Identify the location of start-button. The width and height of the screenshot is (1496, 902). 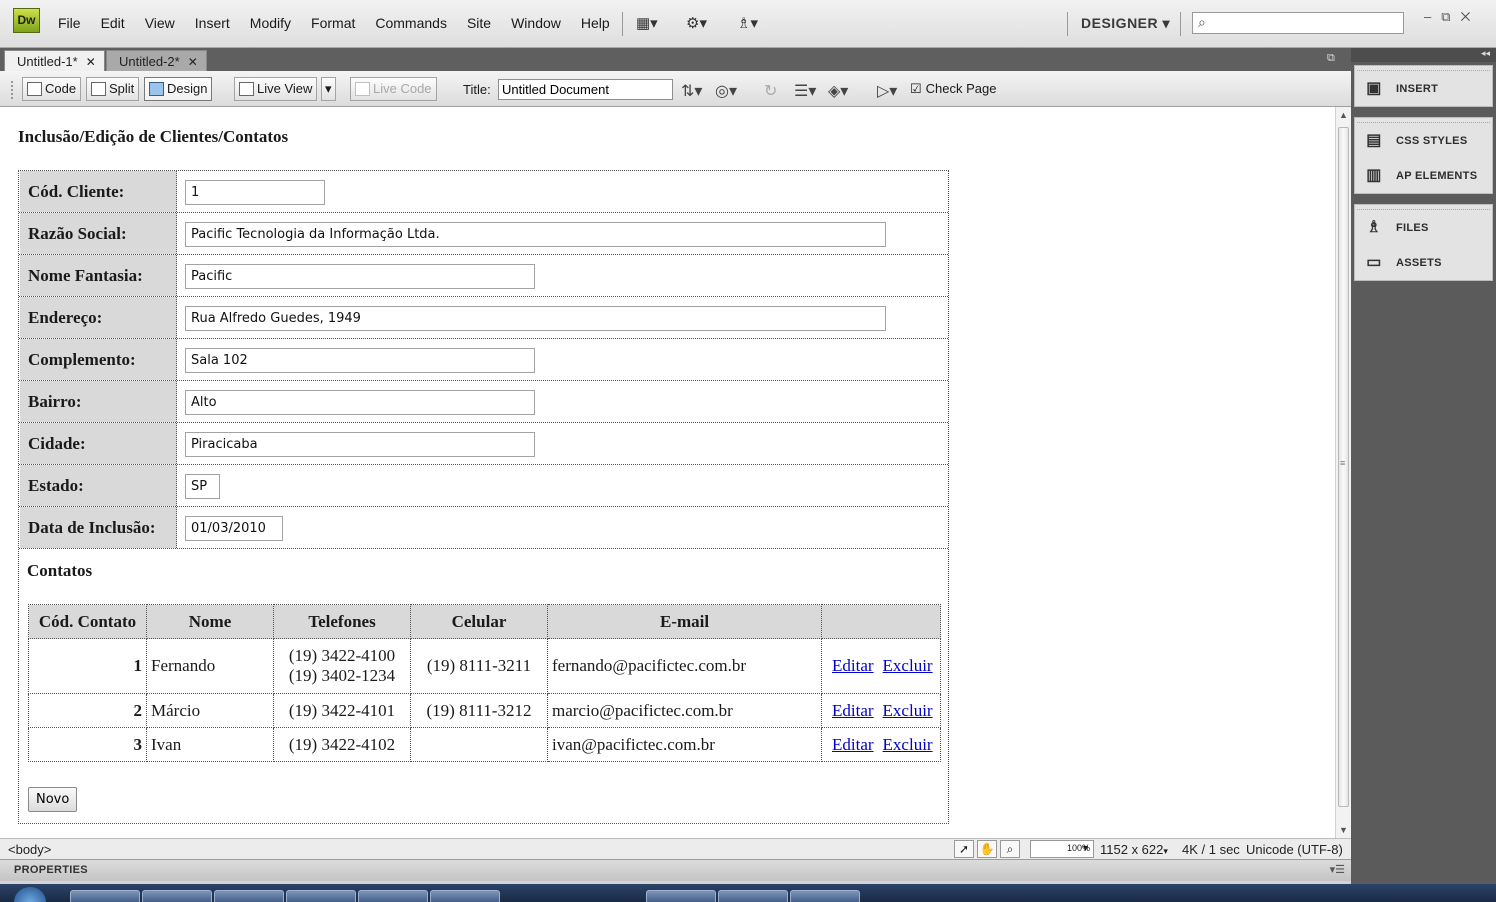
(30, 894).